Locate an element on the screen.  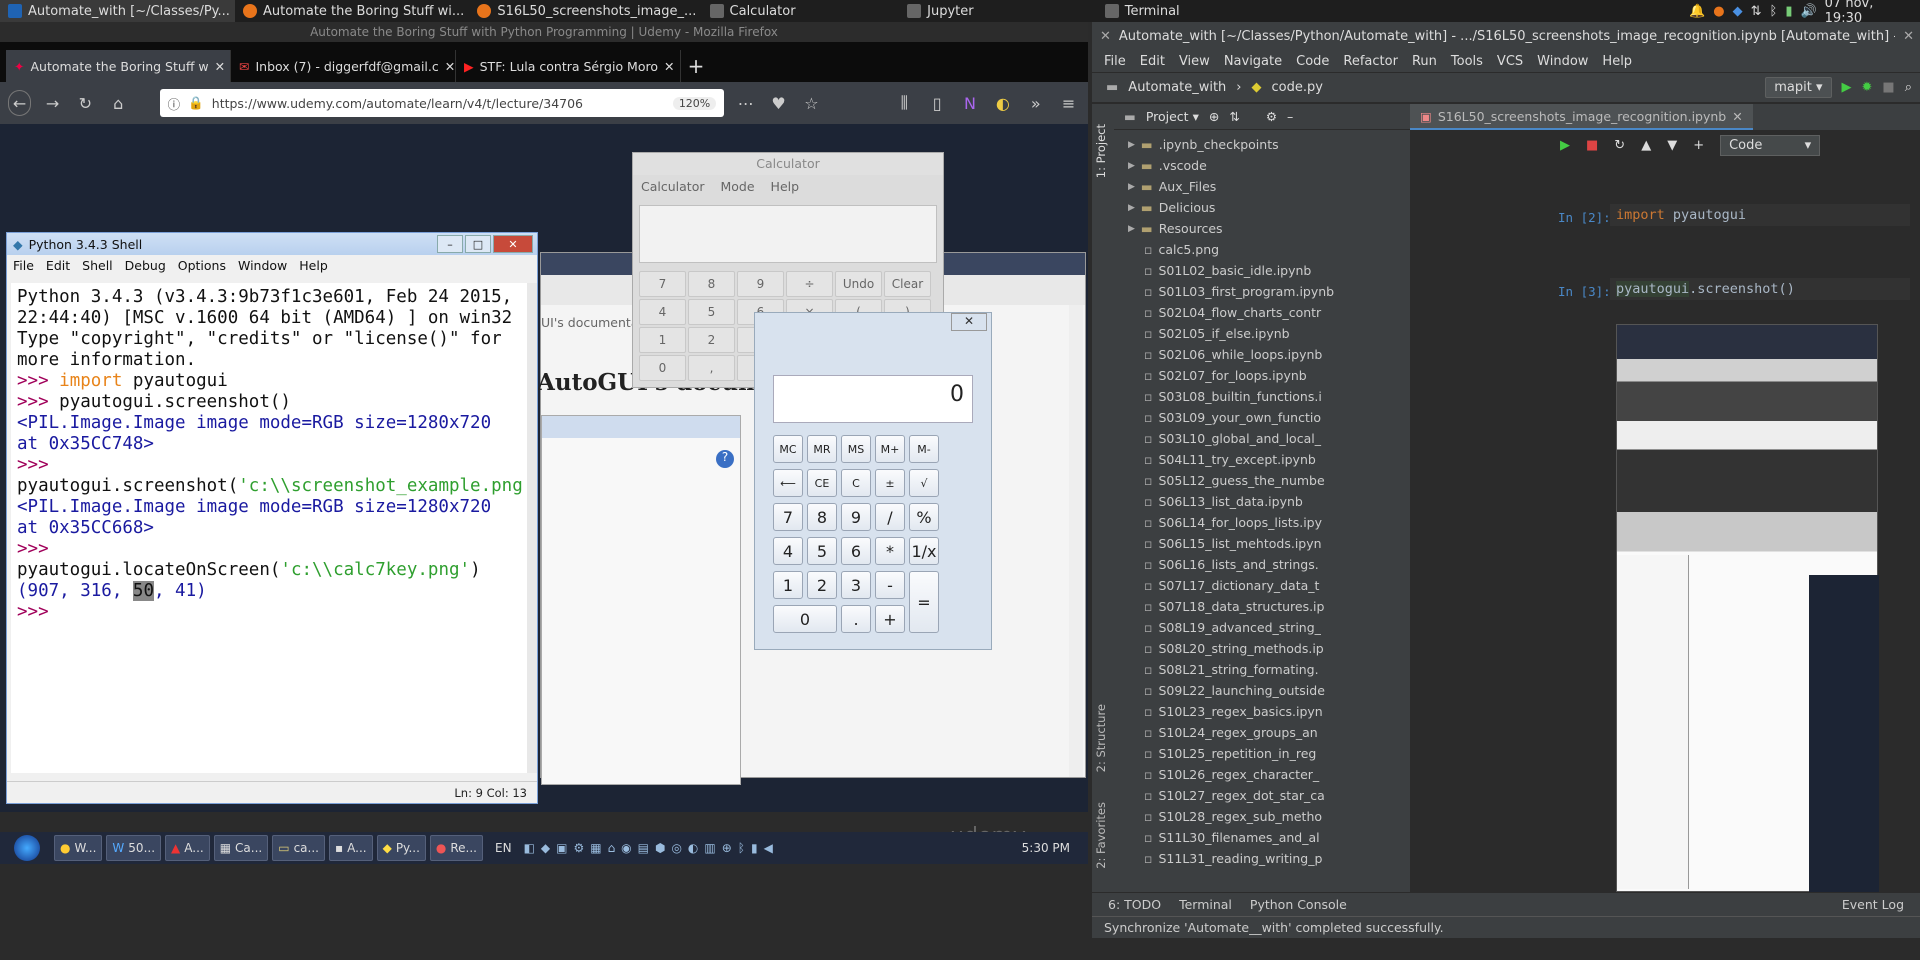
back-button: ← is located at coordinates (20, 103).